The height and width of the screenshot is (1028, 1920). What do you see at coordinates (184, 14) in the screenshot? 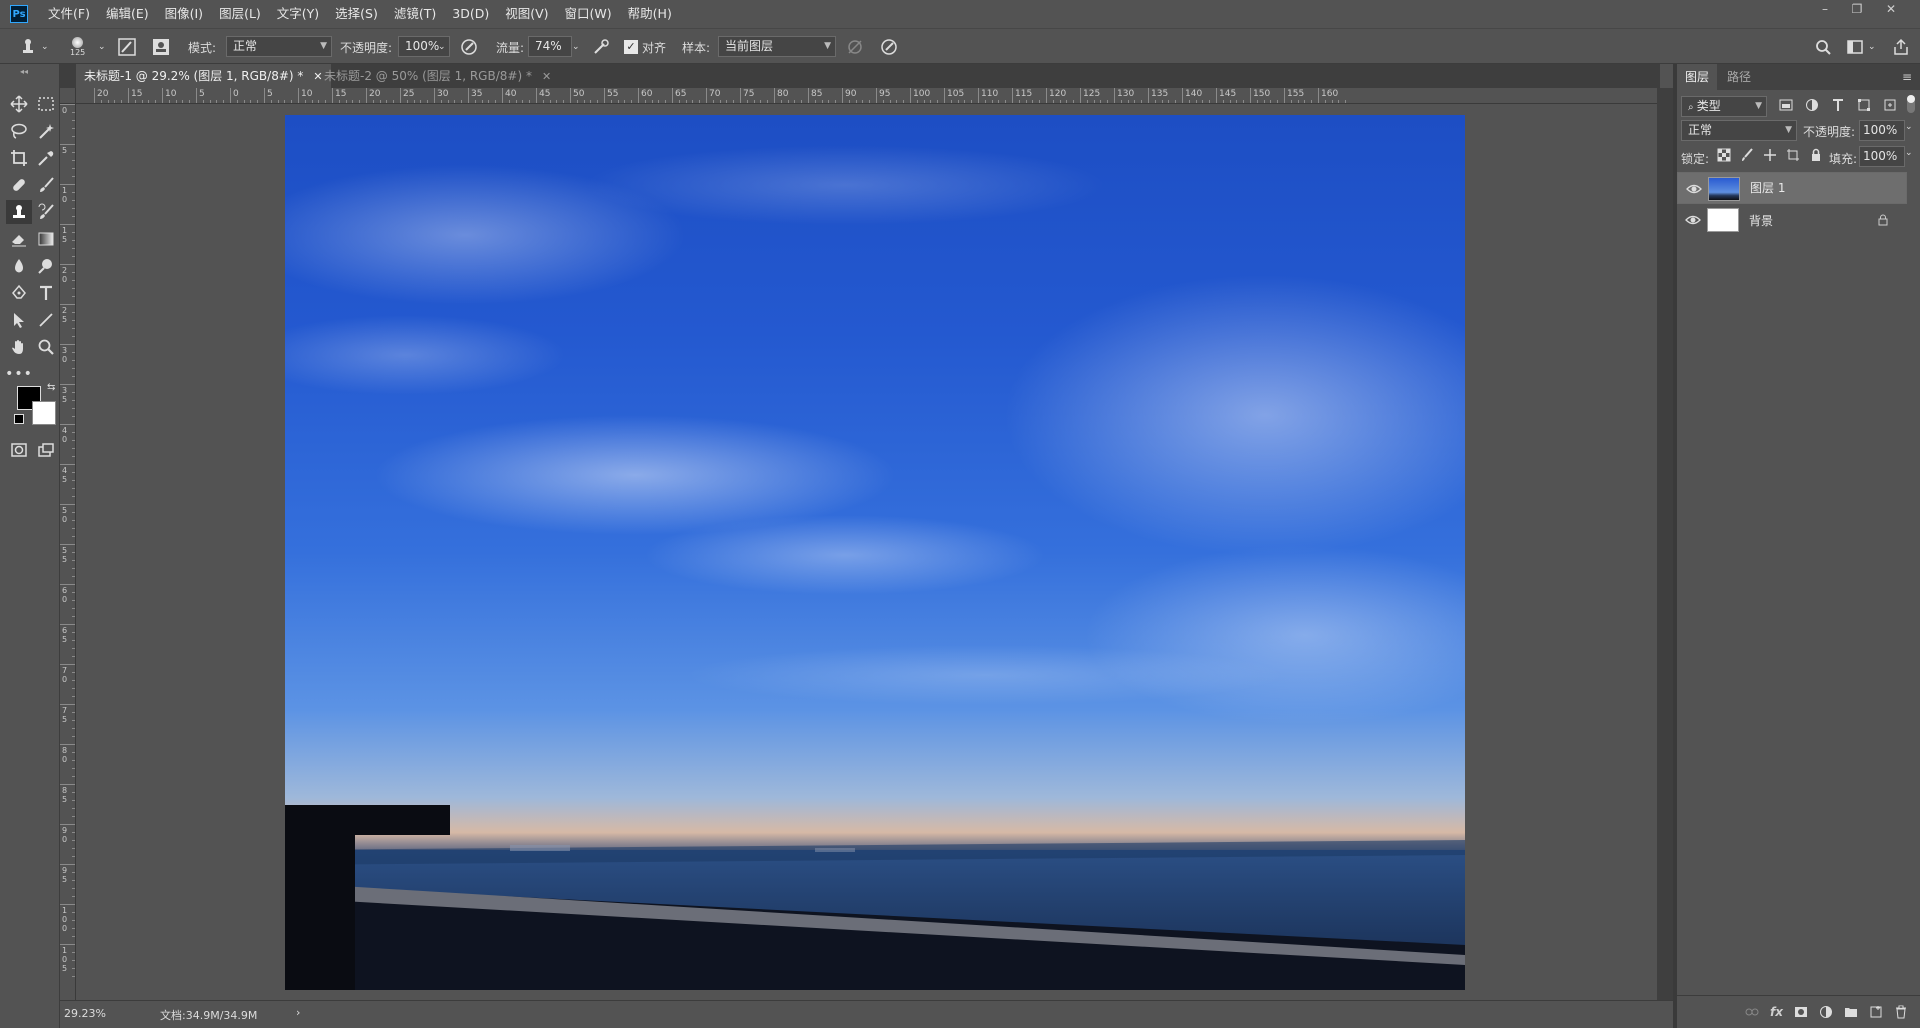
I see `menu-image: 图像(I)` at bounding box center [184, 14].